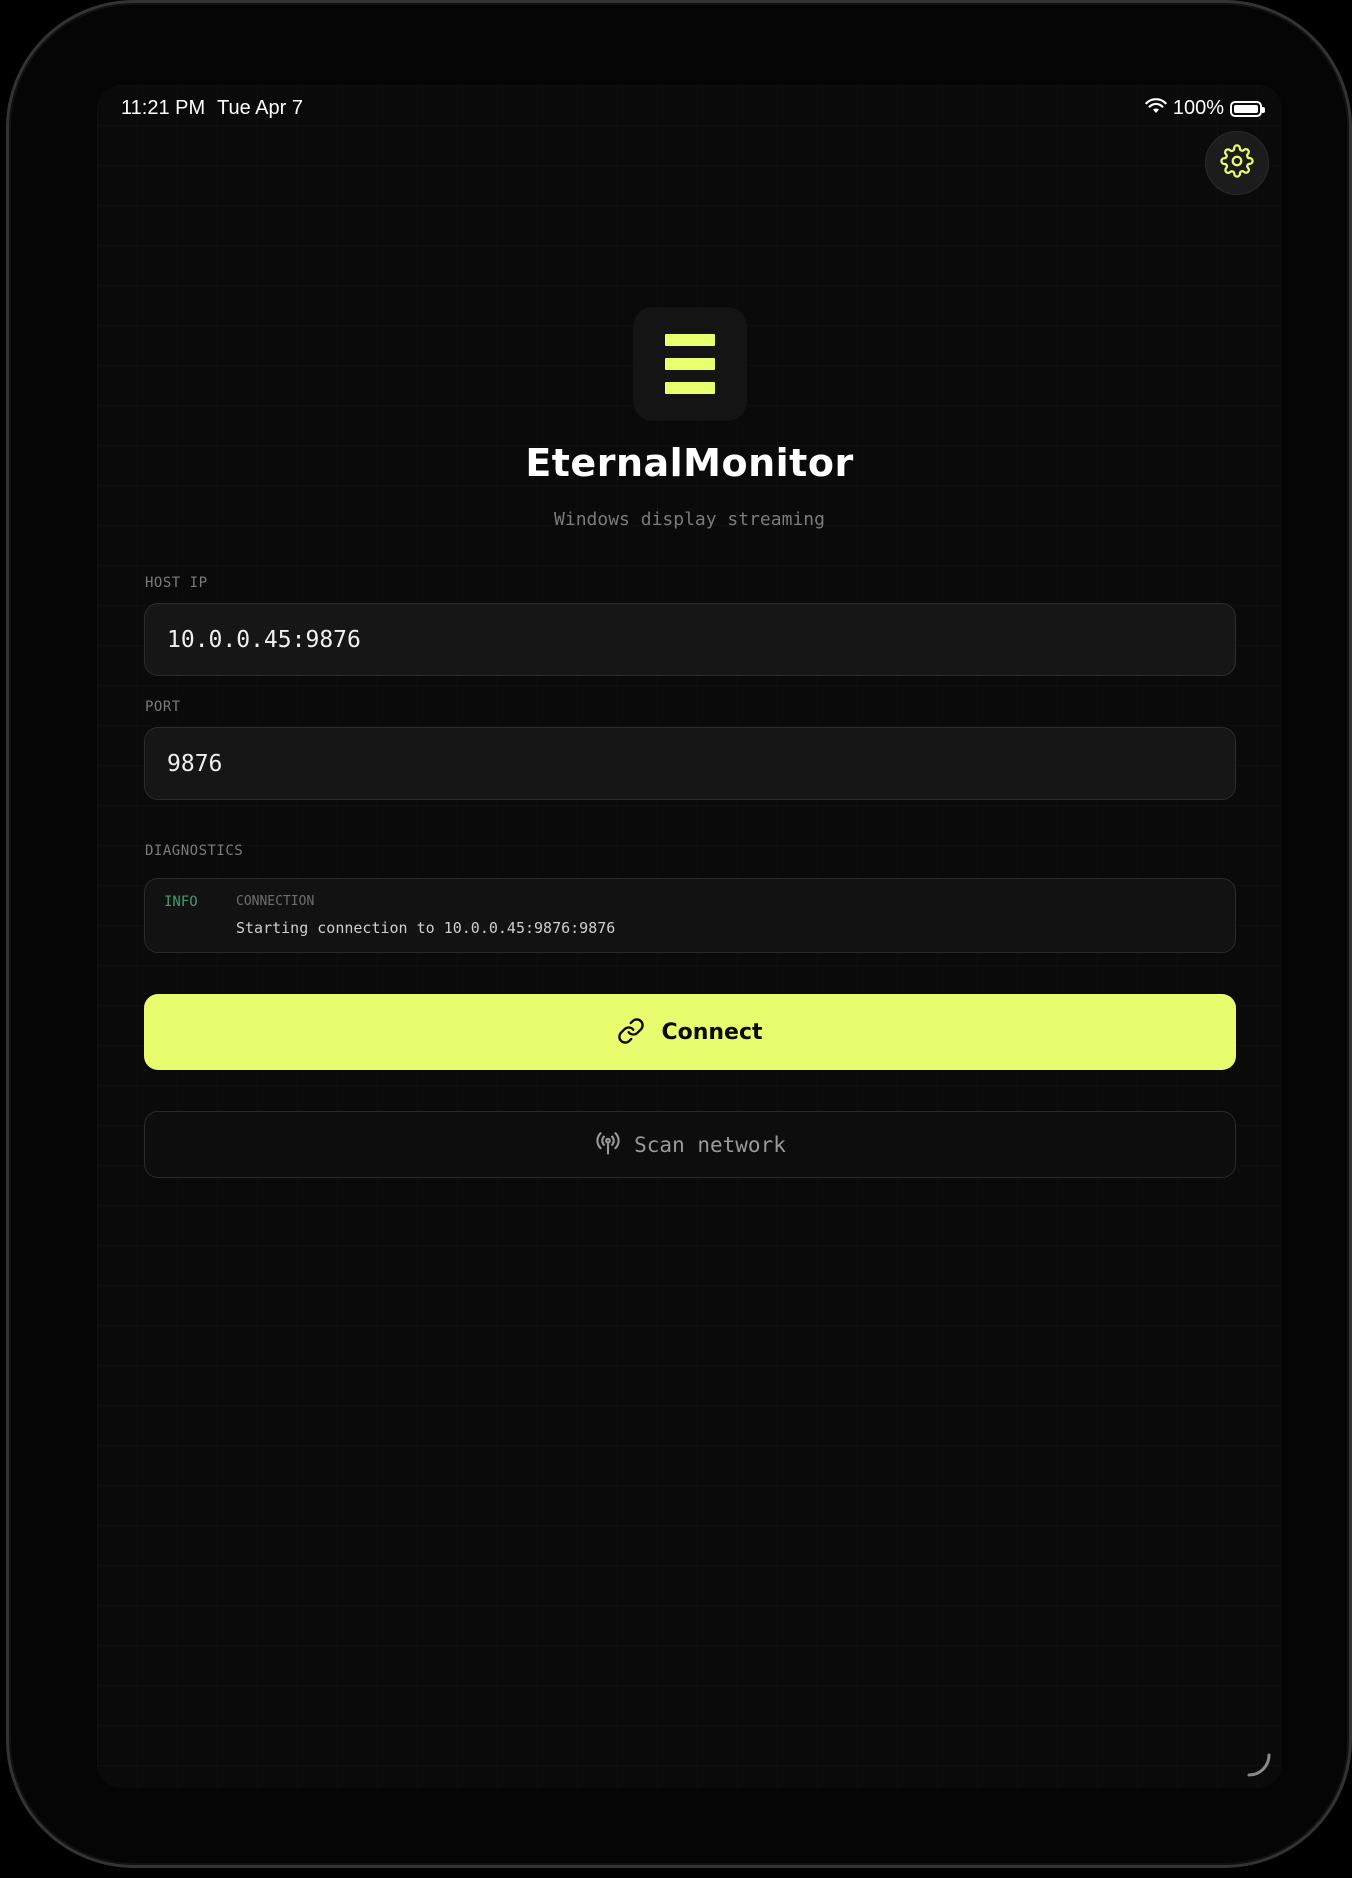  I want to click on logo-bar-top, so click(690, 340).